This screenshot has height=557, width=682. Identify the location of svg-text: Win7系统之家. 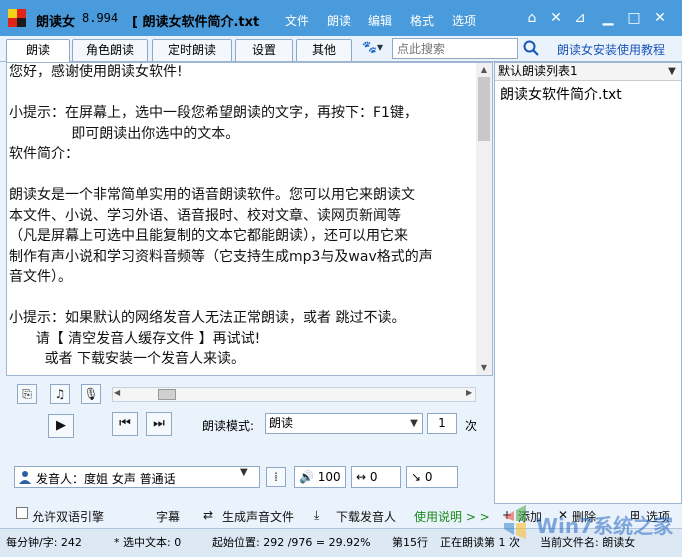
(605, 526).